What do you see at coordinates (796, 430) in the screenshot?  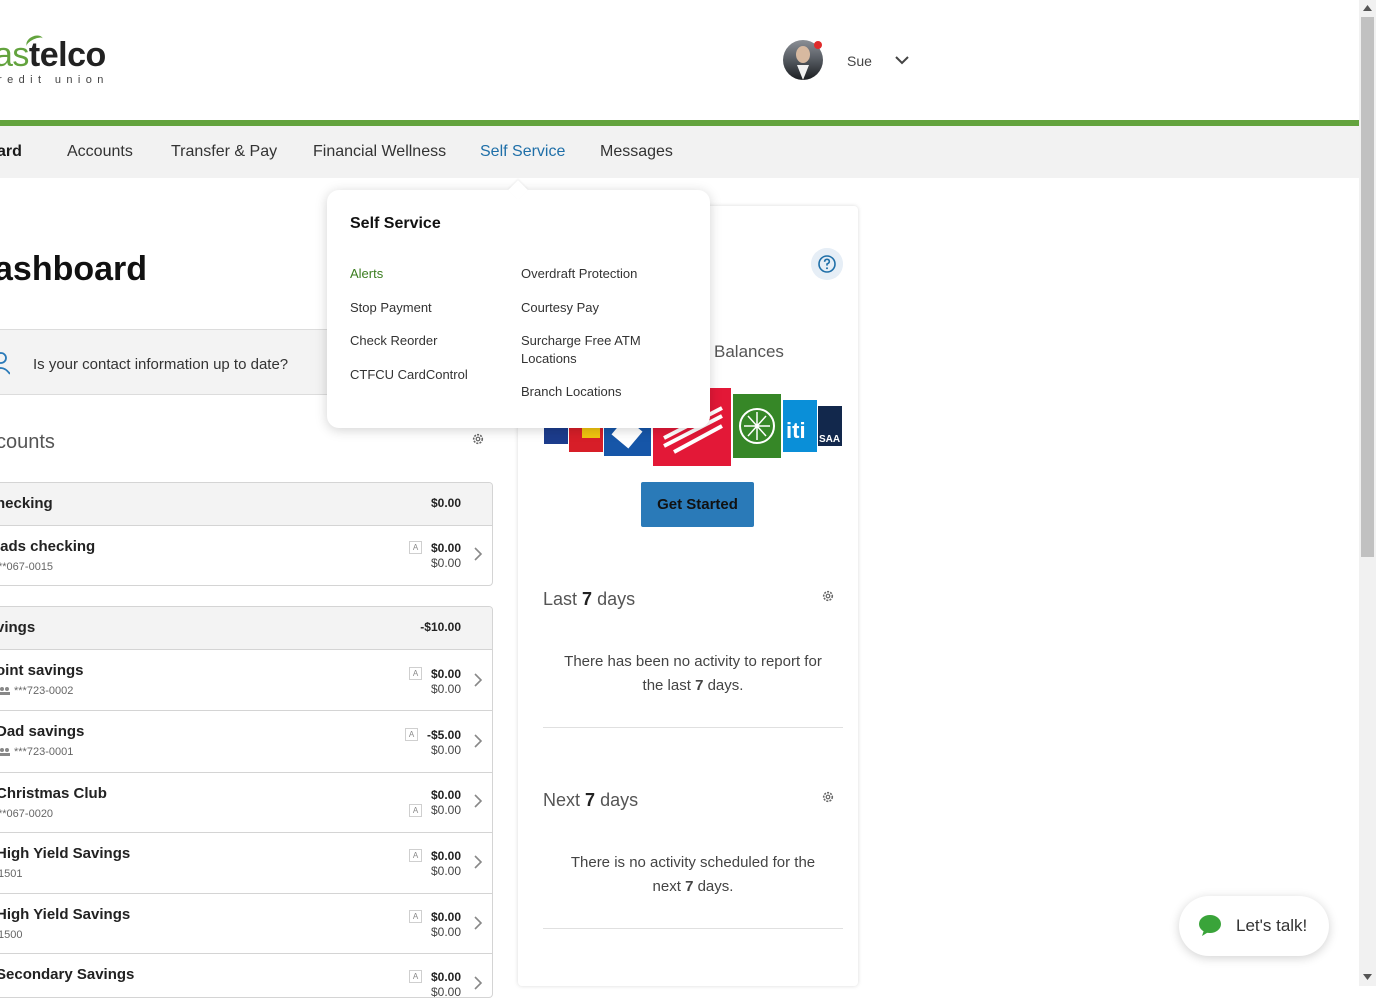 I see `svg-text: iti` at bounding box center [796, 430].